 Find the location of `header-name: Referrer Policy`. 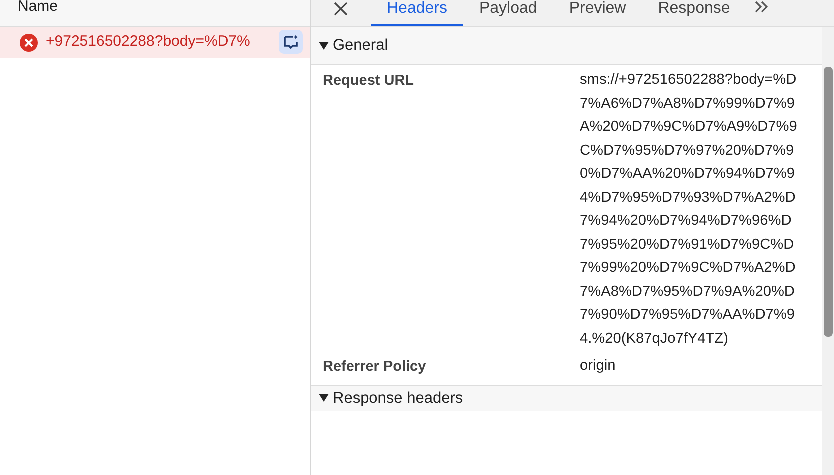

header-name: Referrer Policy is located at coordinates (375, 367).